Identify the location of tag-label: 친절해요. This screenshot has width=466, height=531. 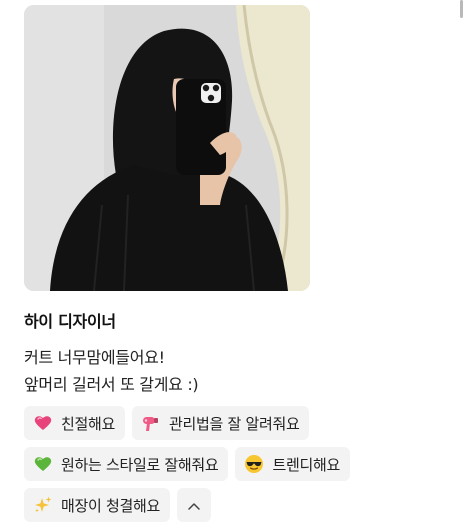
(88, 423).